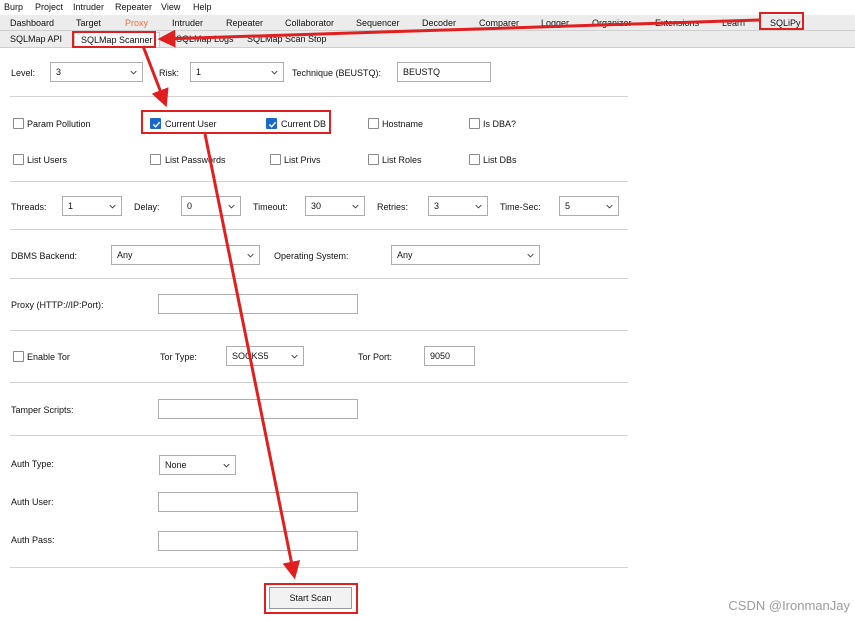  Describe the element at coordinates (789, 605) in the screenshot. I see `watermark: CSDN @IronmanJay` at that location.